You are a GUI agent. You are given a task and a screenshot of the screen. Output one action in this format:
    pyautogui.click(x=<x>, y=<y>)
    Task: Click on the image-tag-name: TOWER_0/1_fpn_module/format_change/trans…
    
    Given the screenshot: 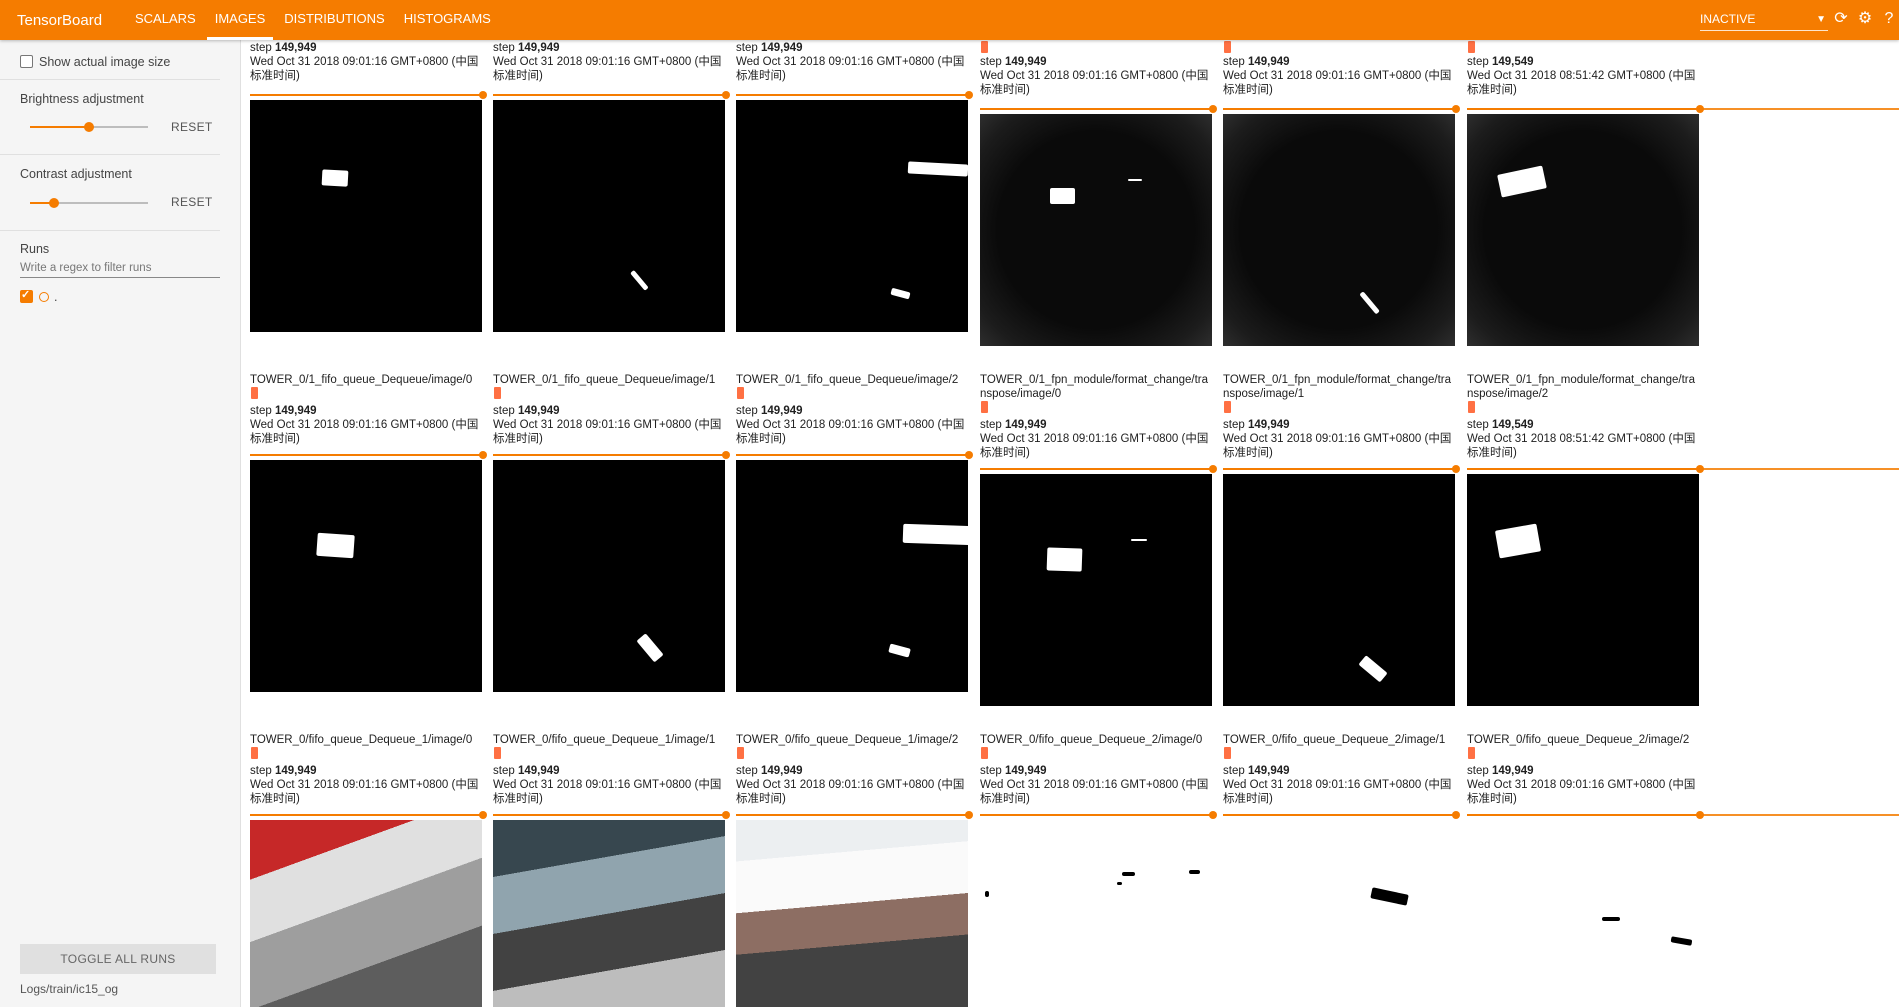 What is the action you would take?
    pyautogui.click(x=1337, y=387)
    